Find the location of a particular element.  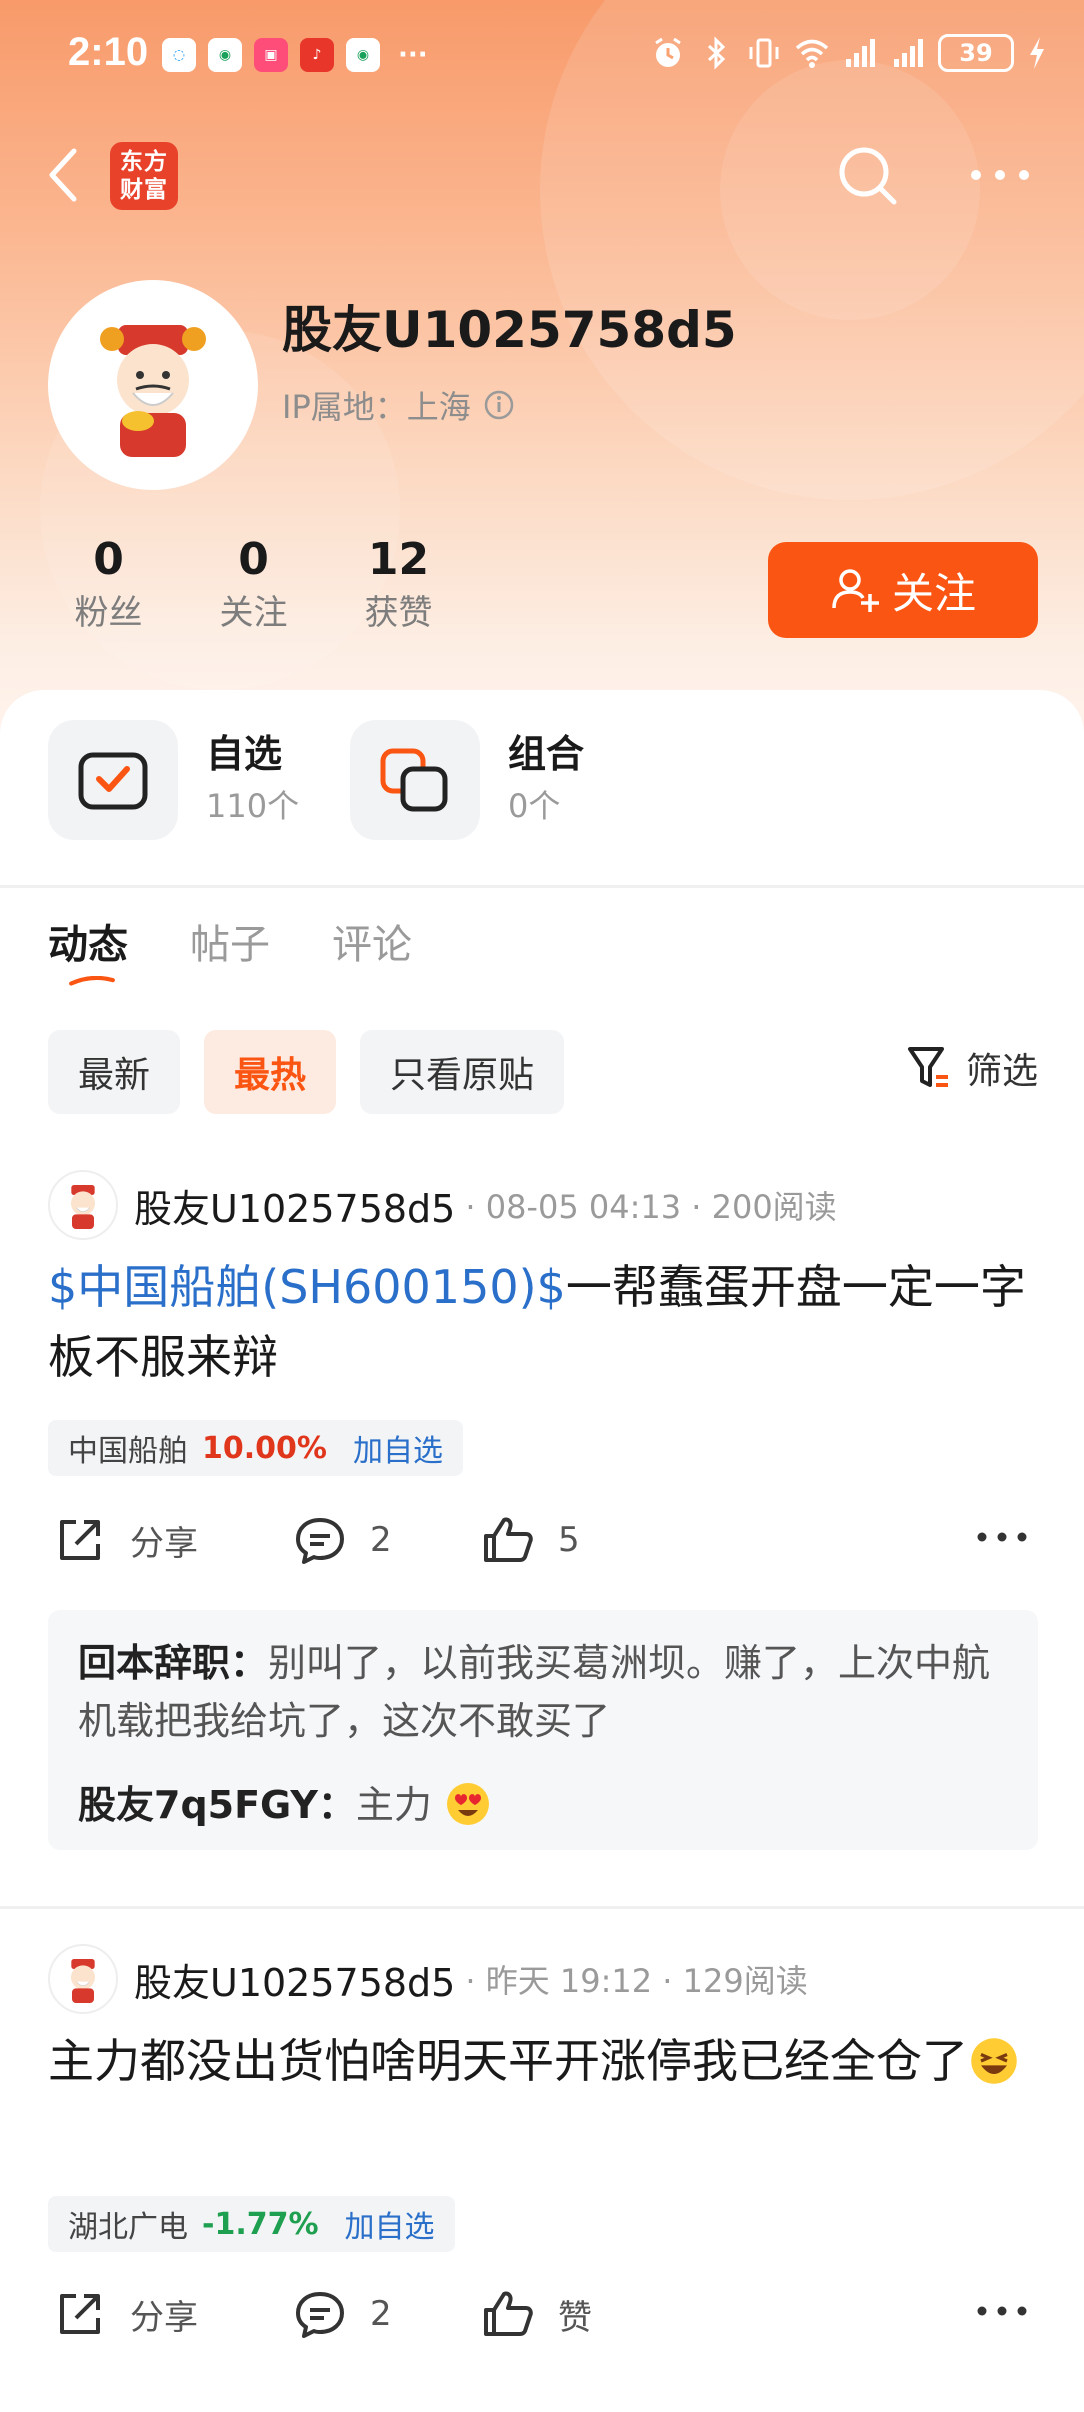

filter-button: 筛选 is located at coordinates (972, 1068).